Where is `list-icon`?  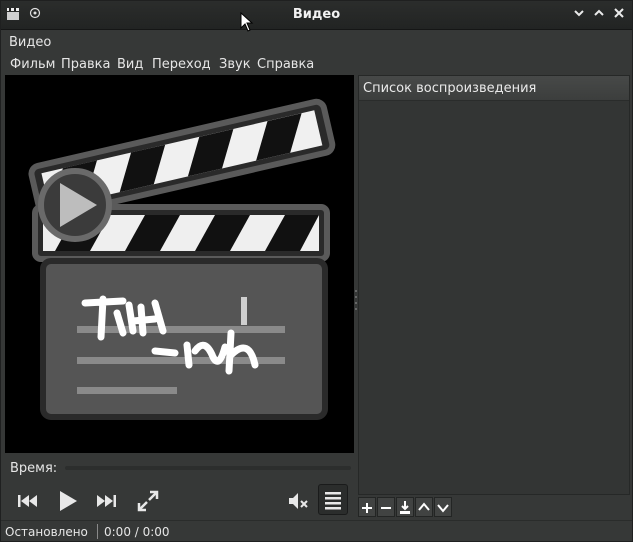
list-icon is located at coordinates (333, 501).